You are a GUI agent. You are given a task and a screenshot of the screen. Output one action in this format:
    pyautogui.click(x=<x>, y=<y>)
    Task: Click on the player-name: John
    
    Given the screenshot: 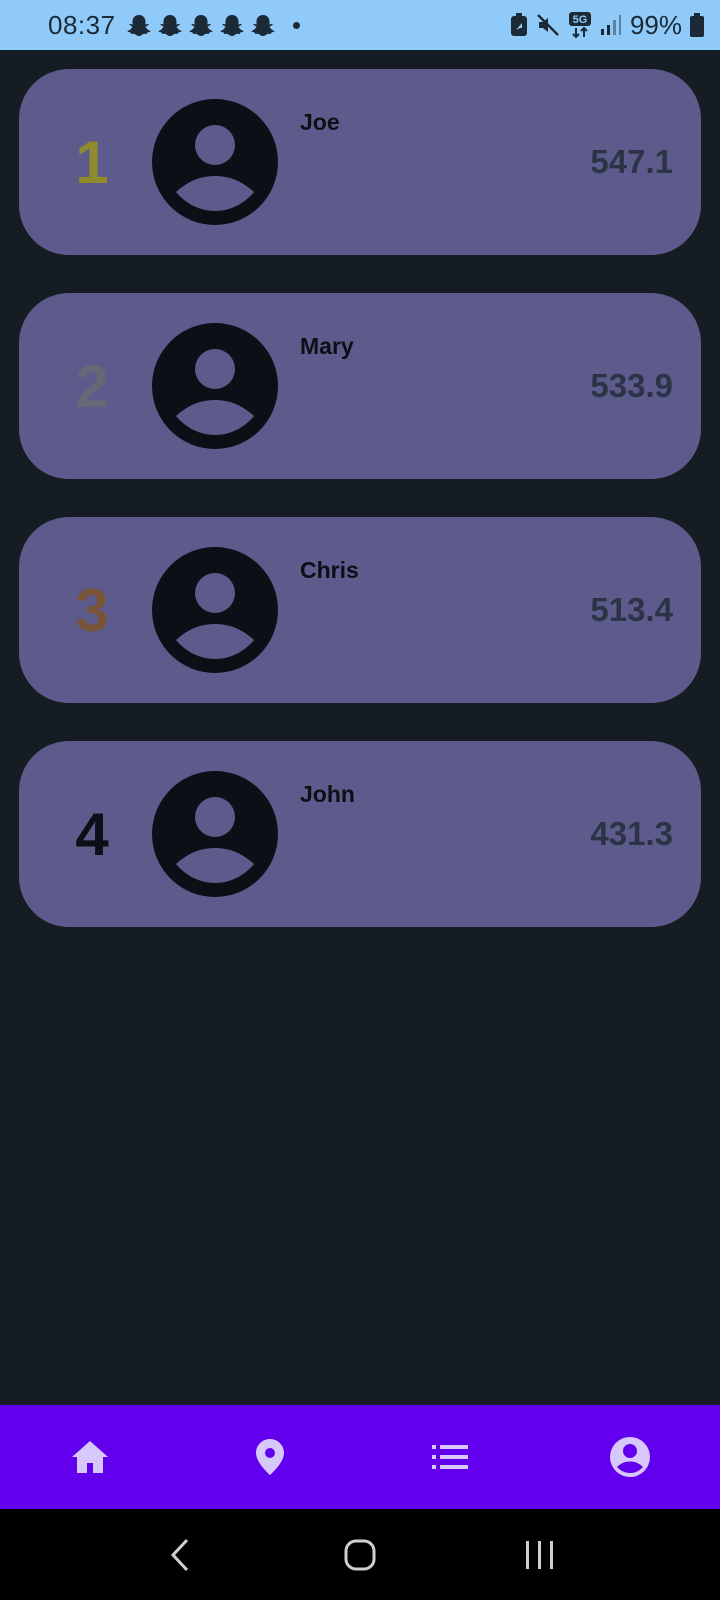 What is the action you would take?
    pyautogui.click(x=327, y=794)
    